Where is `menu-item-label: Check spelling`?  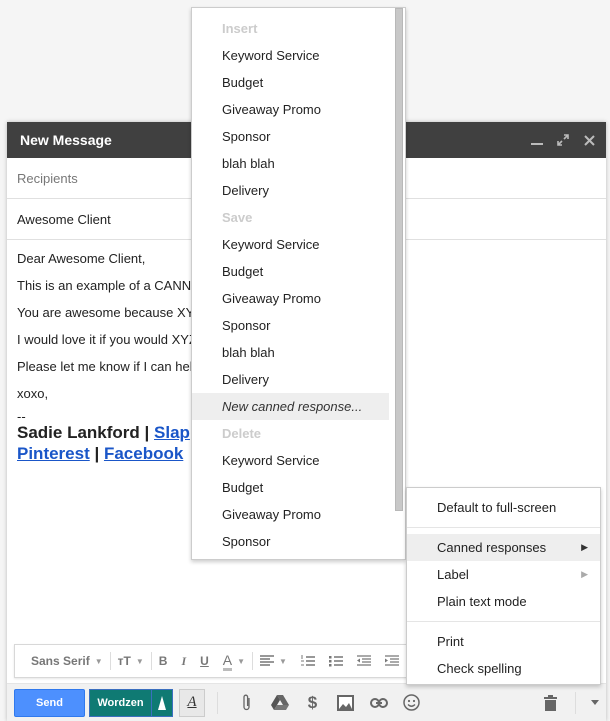
menu-item-label: Check spelling is located at coordinates (479, 668).